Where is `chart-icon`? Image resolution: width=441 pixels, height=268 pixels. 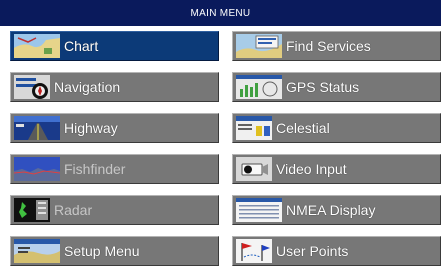 chart-icon is located at coordinates (37, 46).